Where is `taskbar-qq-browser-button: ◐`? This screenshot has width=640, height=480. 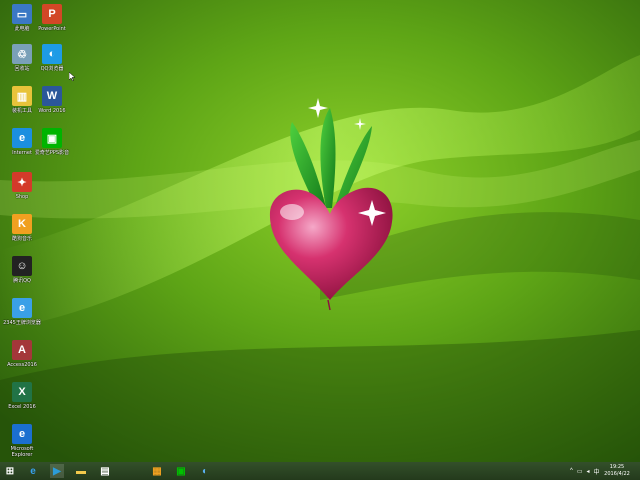 taskbar-qq-browser-button: ◐ is located at coordinates (205, 471).